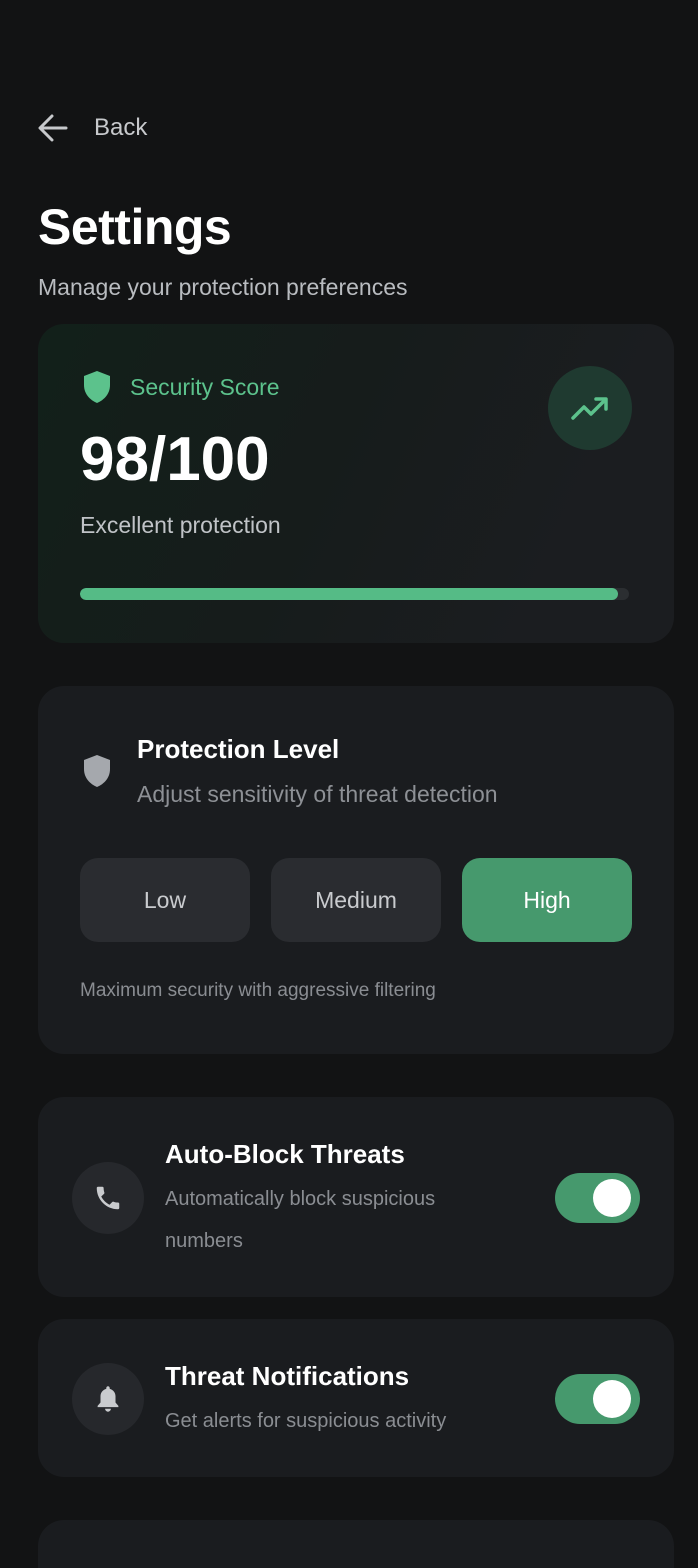 This screenshot has width=698, height=1568. I want to click on security-score-header: Security Score, so click(181, 387).